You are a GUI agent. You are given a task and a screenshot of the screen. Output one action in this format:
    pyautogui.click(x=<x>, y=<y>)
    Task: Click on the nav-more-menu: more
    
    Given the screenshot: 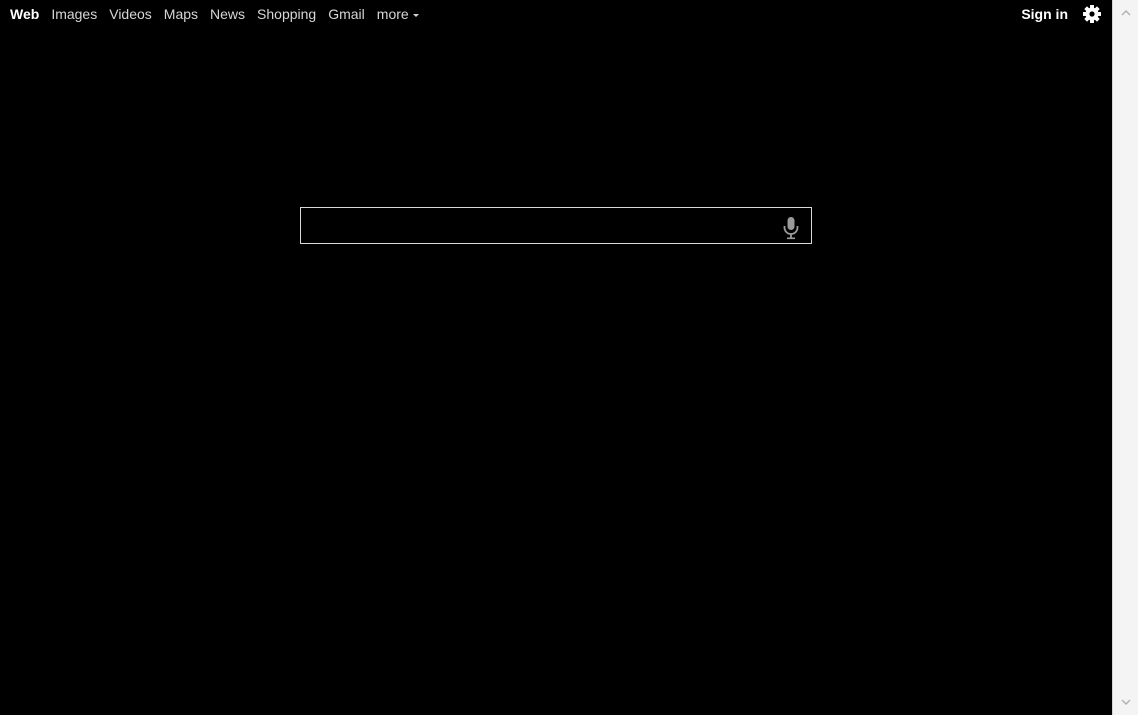 What is the action you would take?
    pyautogui.click(x=398, y=14)
    